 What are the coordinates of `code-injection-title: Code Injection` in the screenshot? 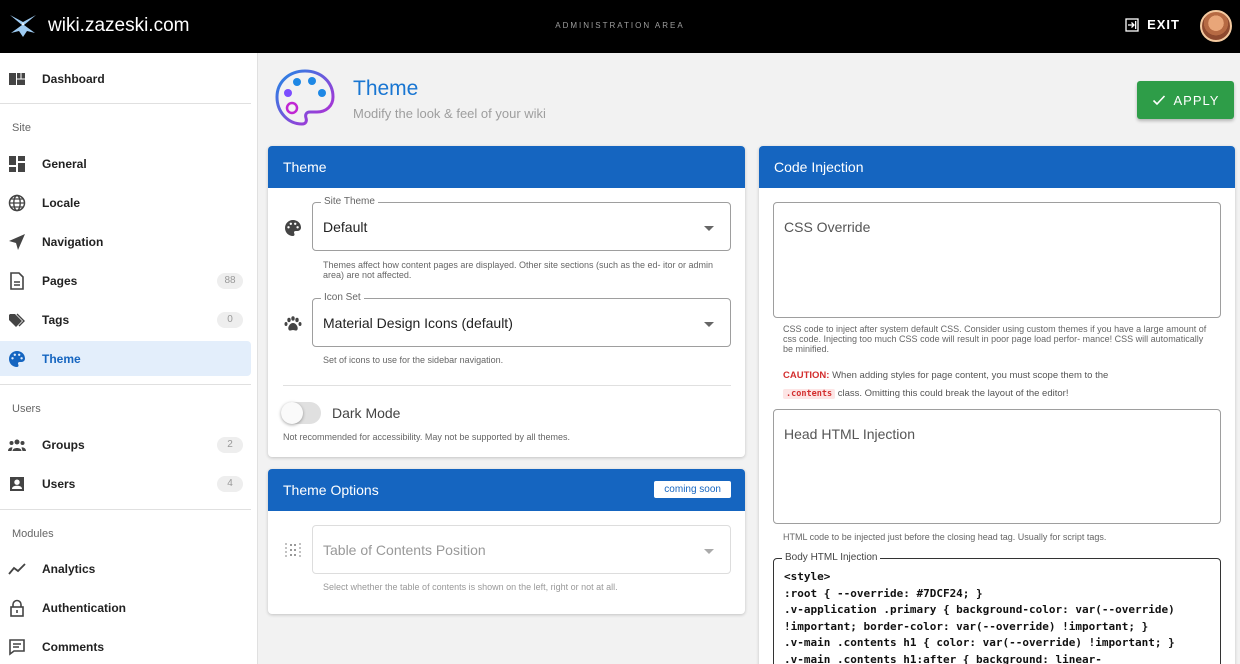 It's located at (819, 167).